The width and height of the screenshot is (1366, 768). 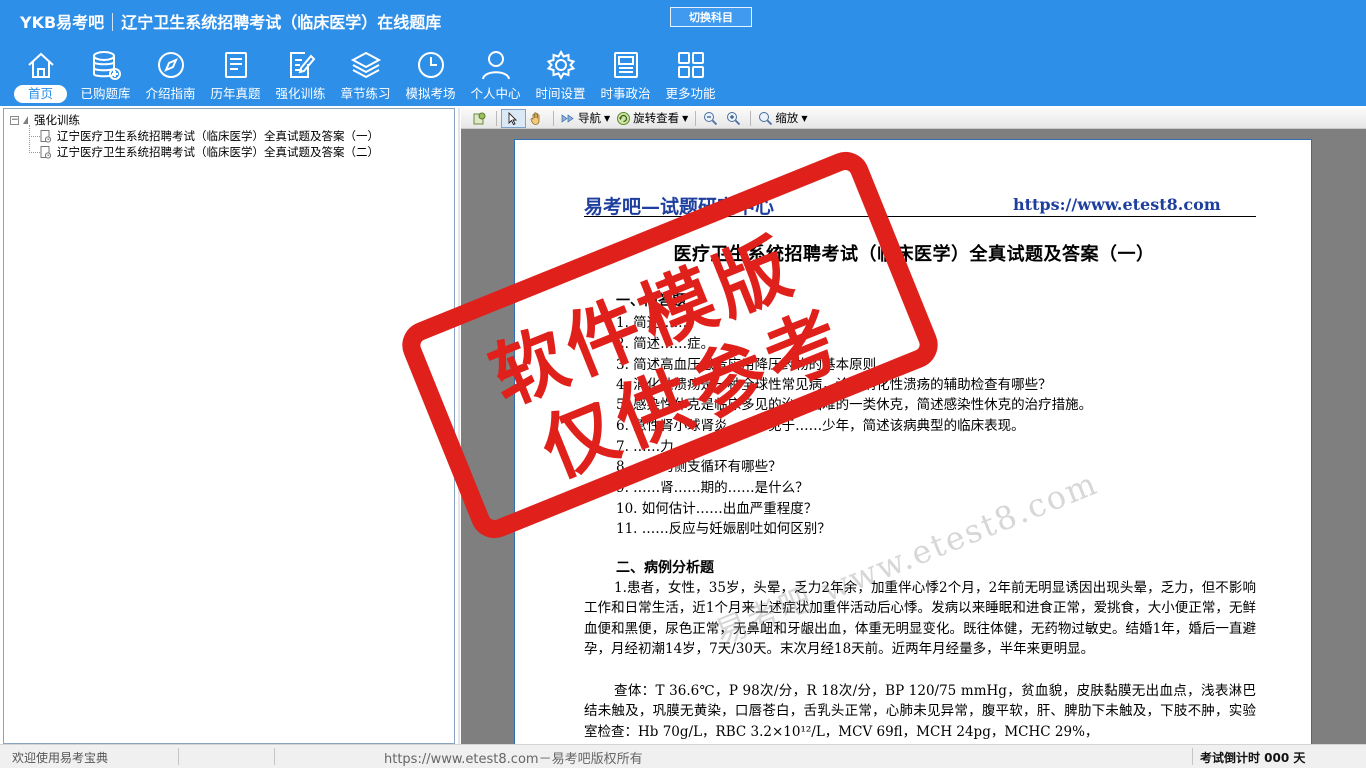 I want to click on nav-item-guide: 介绍指南, so click(x=170, y=75).